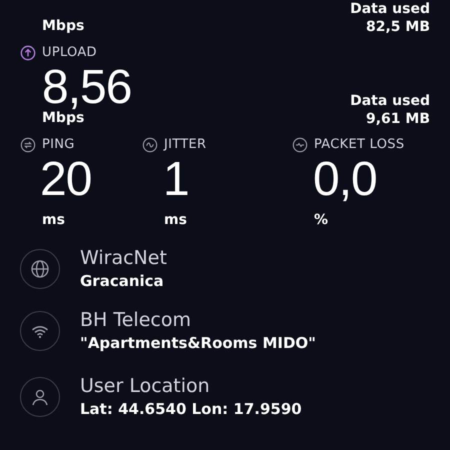 This screenshot has height=450, width=450. I want to click on provider-title: User Location, so click(145, 386).